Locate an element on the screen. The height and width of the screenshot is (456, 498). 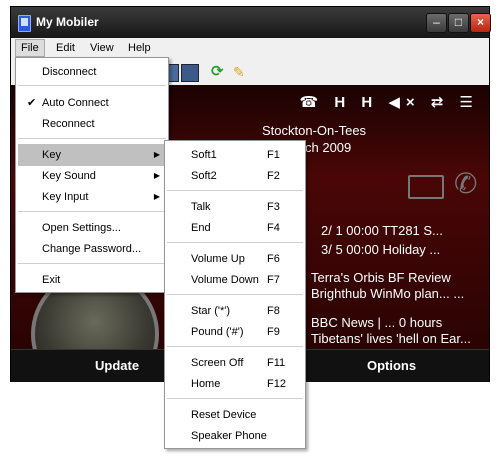
feed-row: Terra's Orbis BF Review is located at coordinates (381, 277).